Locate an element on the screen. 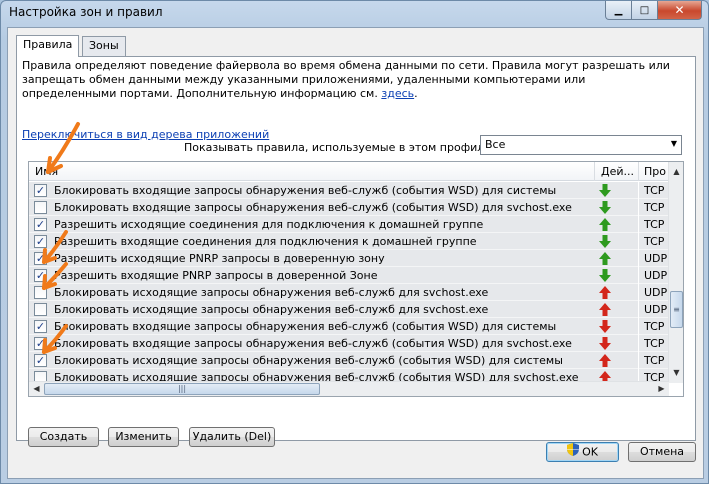 This screenshot has width=709, height=484. caption-buttons: ▁ □ ✕ is located at coordinates (653, 10).